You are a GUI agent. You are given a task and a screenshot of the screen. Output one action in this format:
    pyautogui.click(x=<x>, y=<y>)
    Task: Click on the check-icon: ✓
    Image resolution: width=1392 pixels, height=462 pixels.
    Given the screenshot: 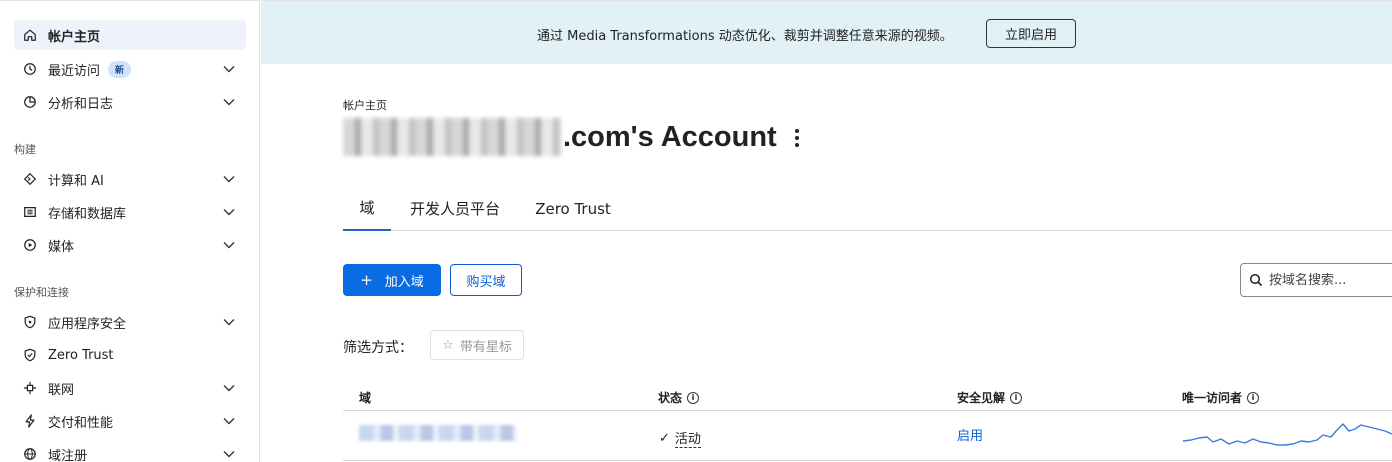 What is the action you would take?
    pyautogui.click(x=664, y=438)
    